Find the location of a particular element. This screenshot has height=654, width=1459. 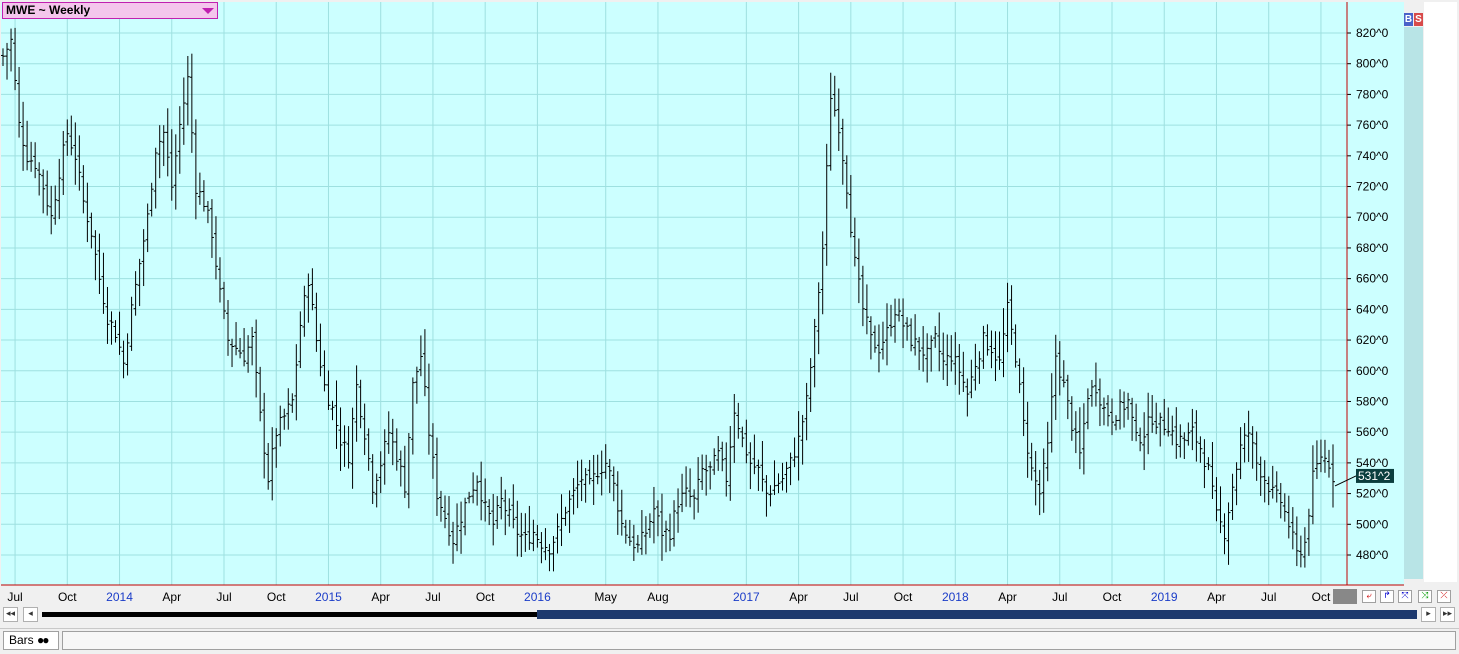

x-tick-label: 2017 is located at coordinates (746, 597).